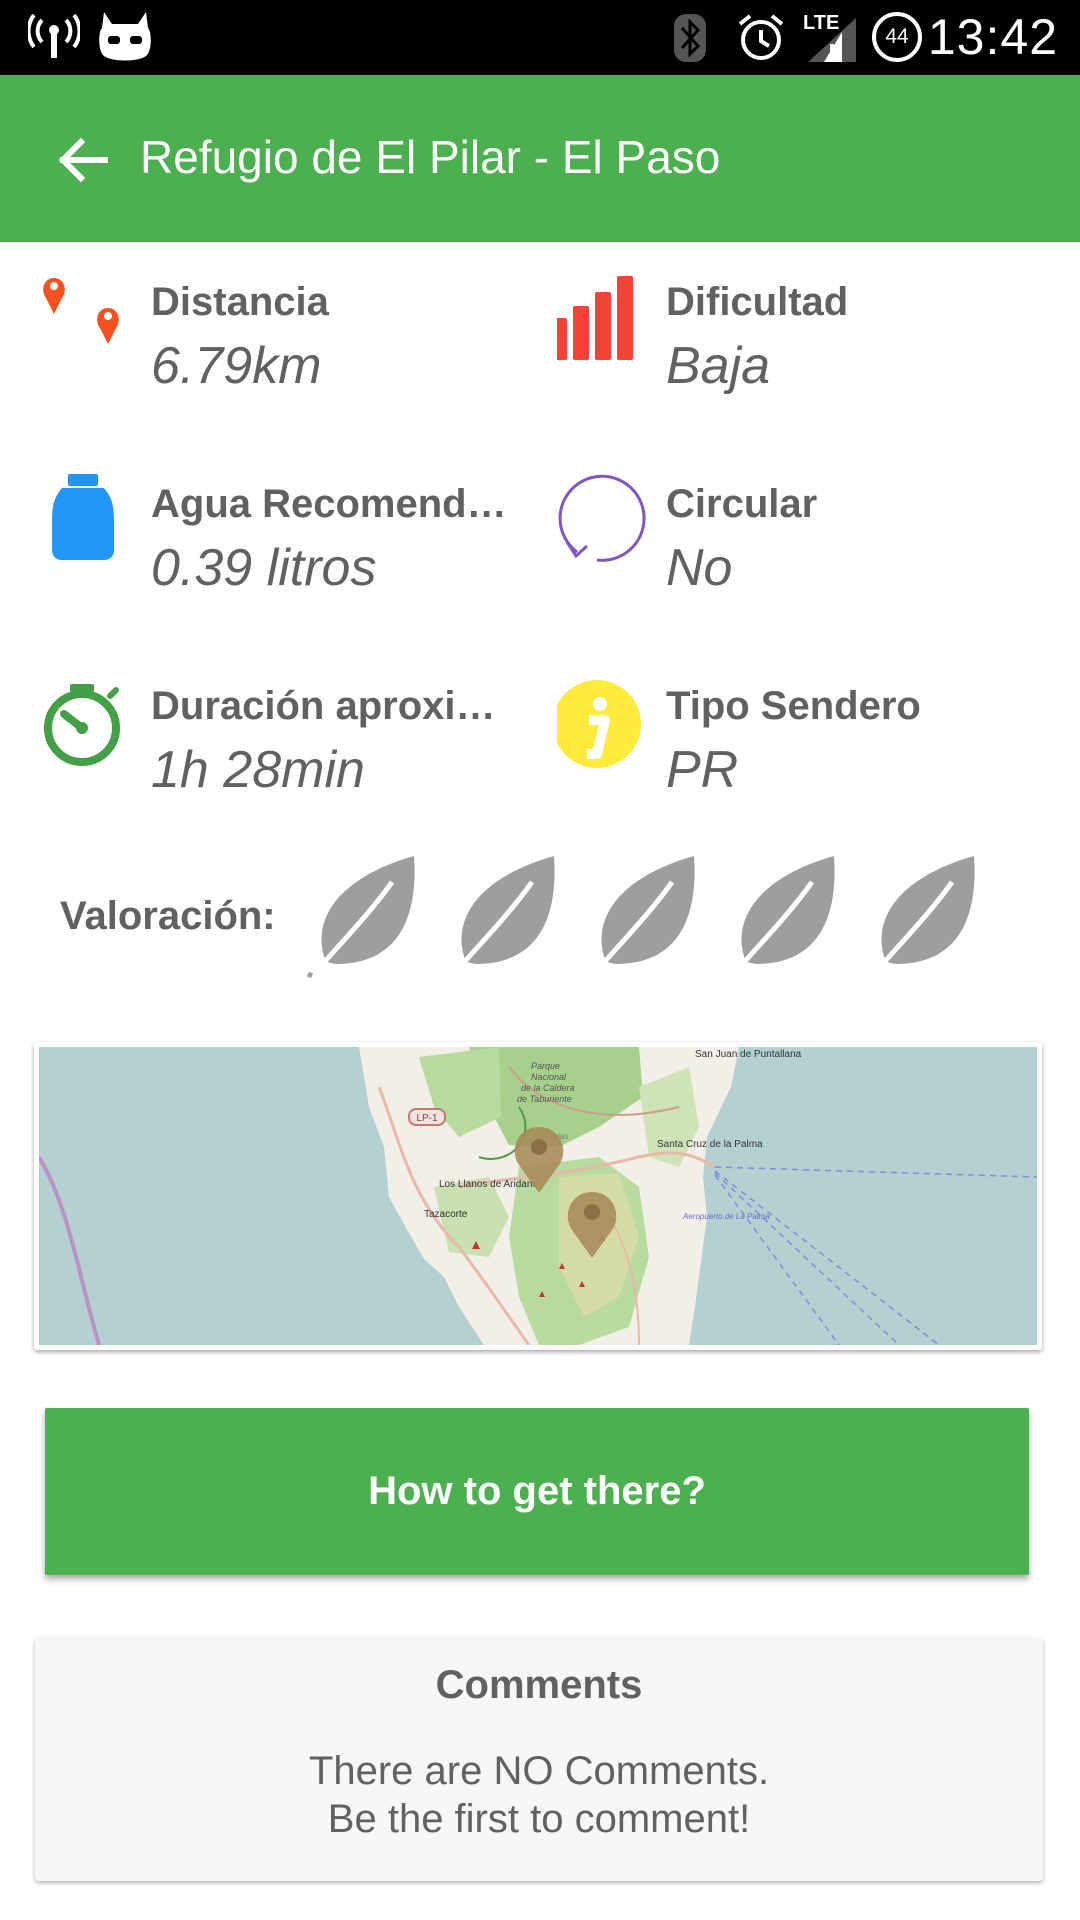 The width and height of the screenshot is (1080, 1920). I want to click on clock: 13:42, so click(992, 37).